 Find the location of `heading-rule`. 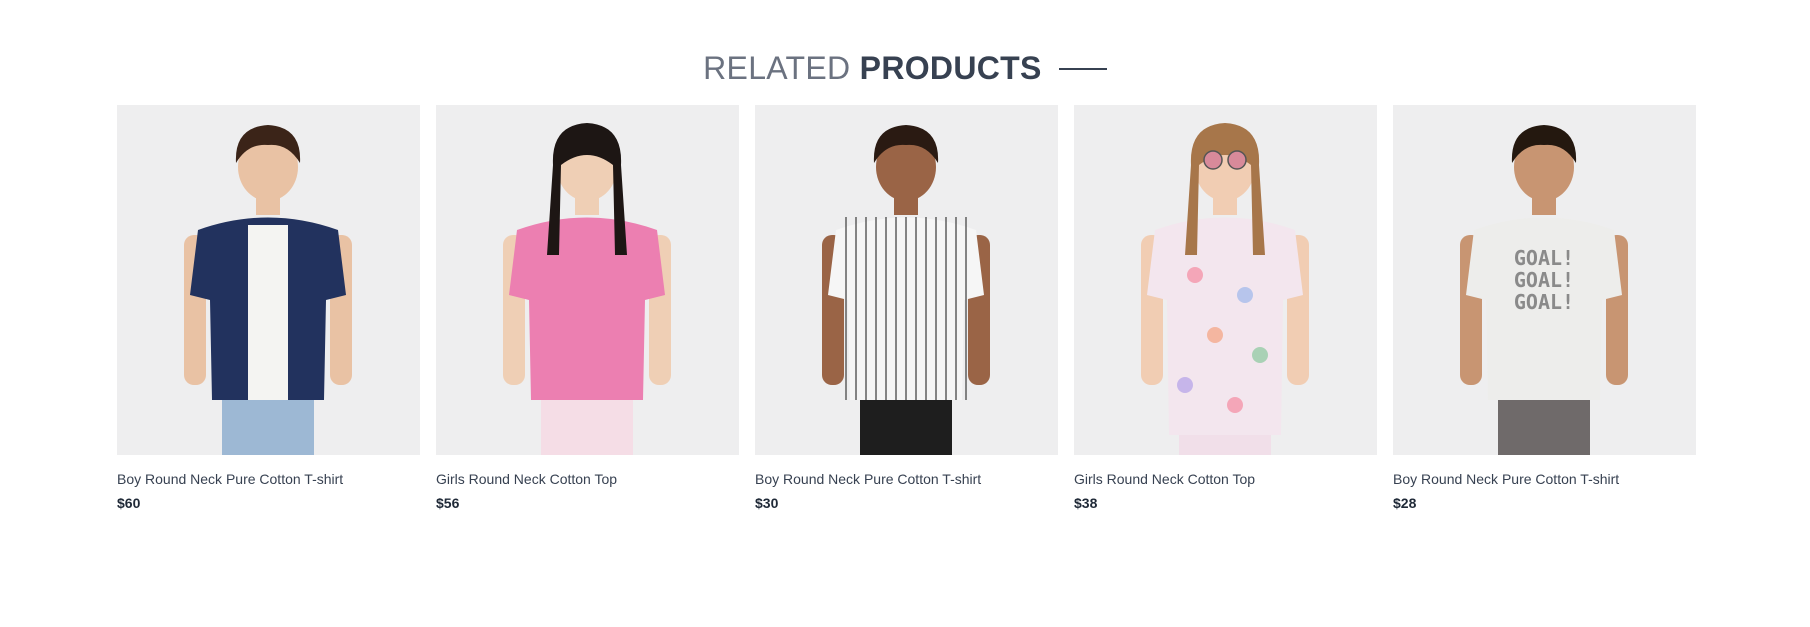

heading-rule is located at coordinates (1082, 68).